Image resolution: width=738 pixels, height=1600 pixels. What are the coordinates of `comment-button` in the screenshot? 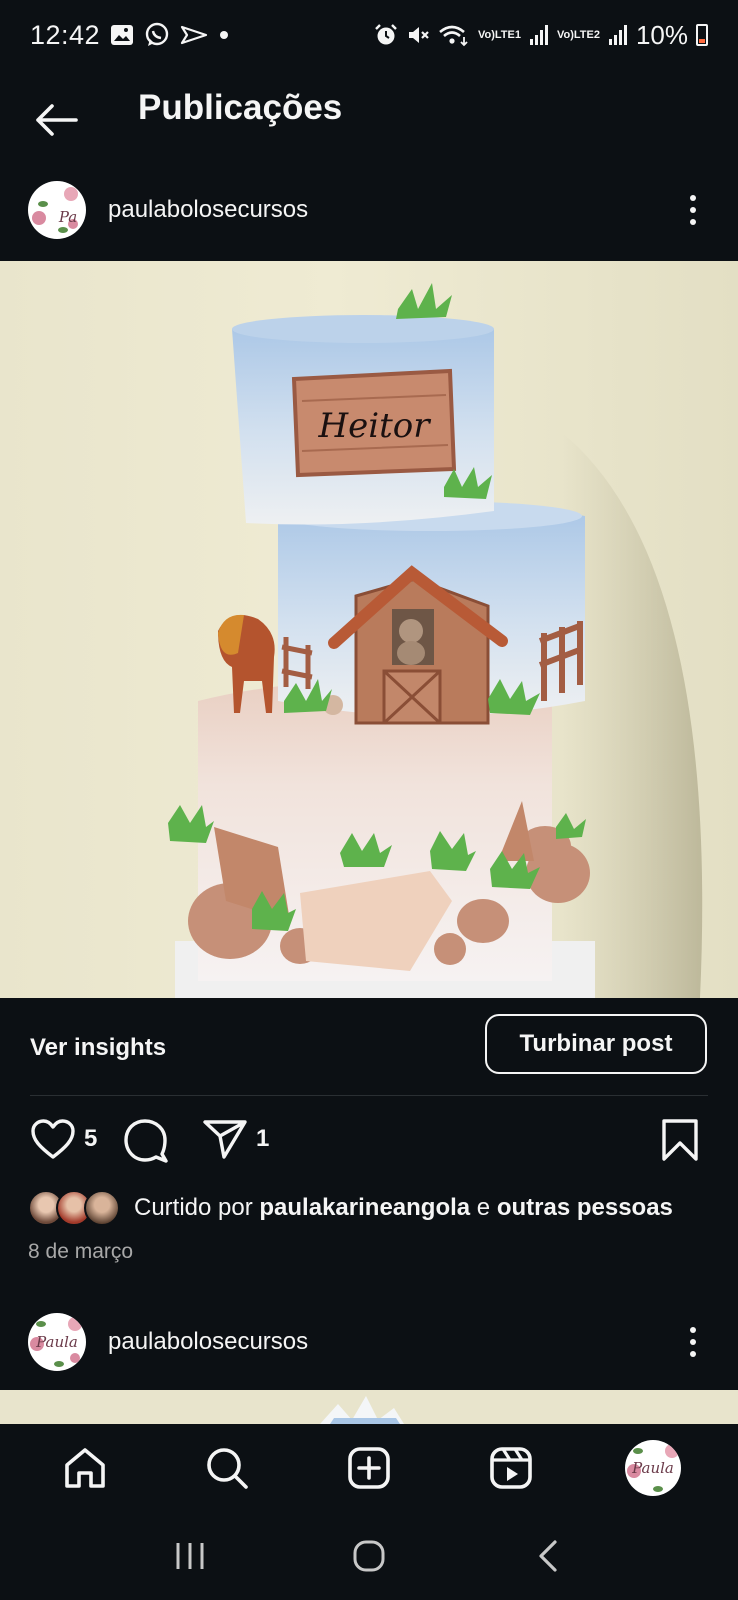 It's located at (146, 1141).